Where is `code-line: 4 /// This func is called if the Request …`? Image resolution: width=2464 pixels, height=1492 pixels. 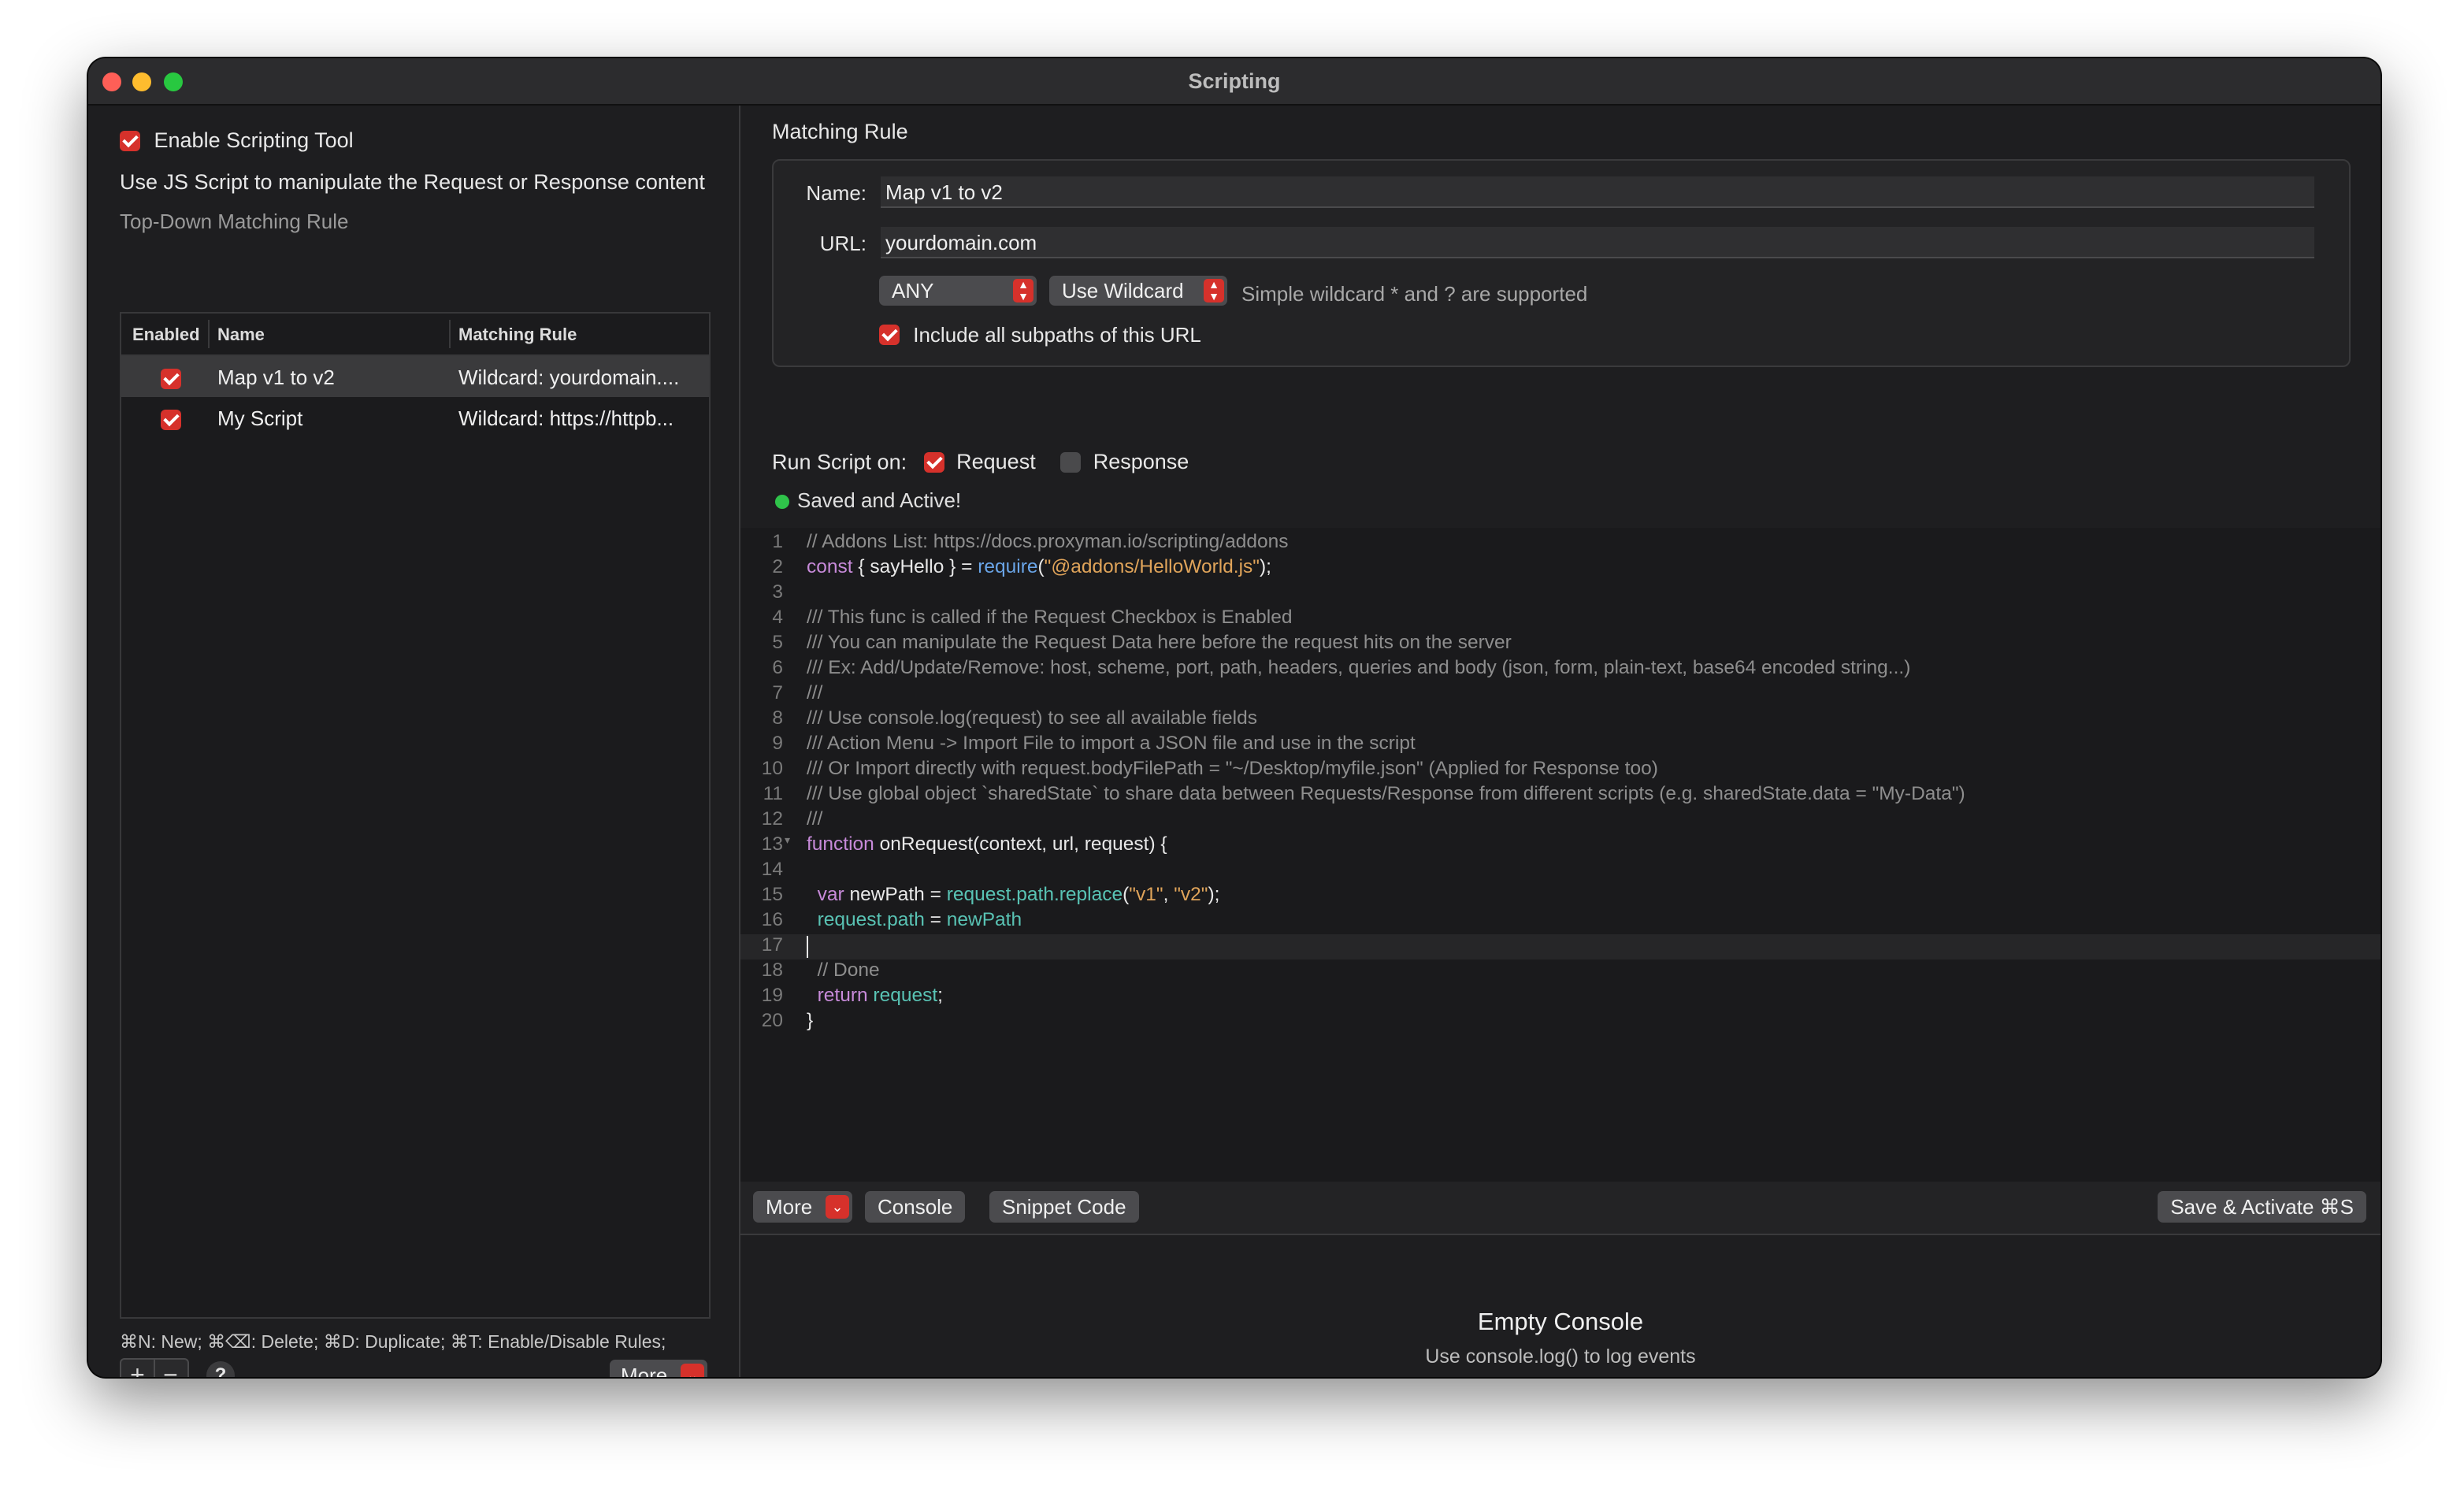 code-line: 4 /// This func is called if the Request … is located at coordinates (1560, 620).